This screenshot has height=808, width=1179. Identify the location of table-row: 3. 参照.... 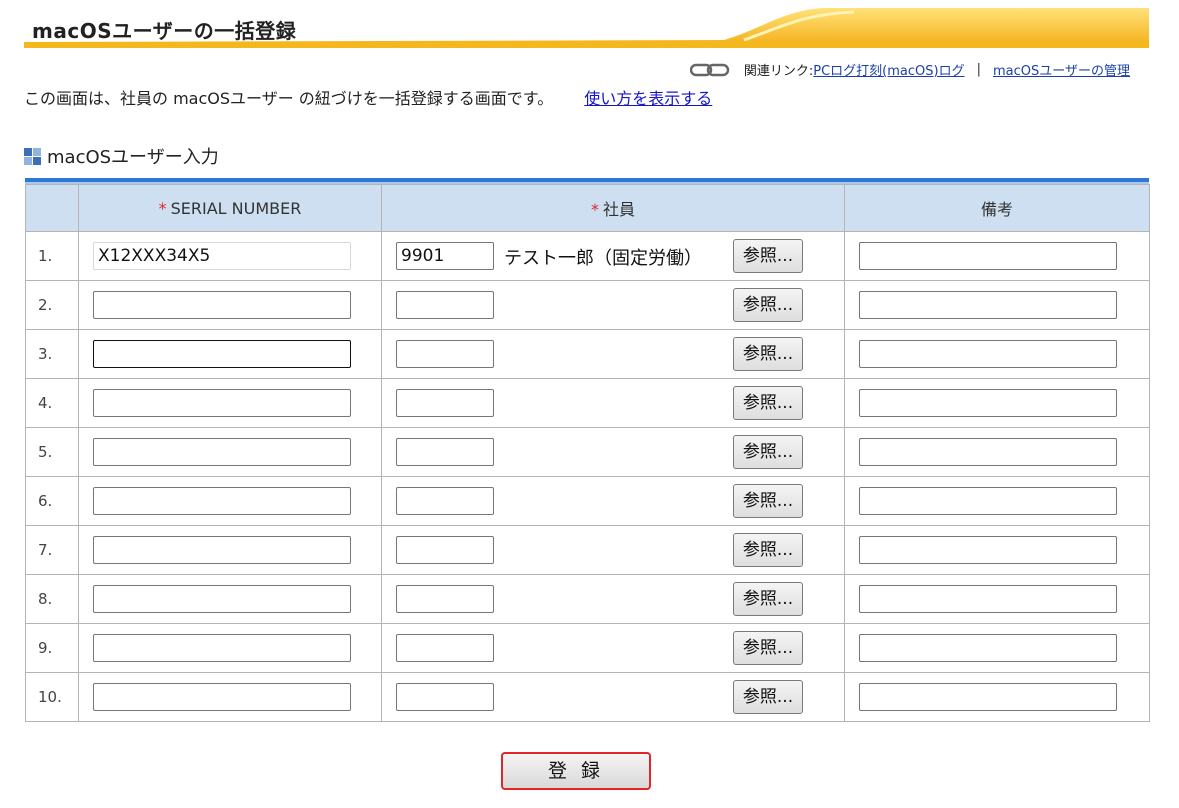
(587, 354).